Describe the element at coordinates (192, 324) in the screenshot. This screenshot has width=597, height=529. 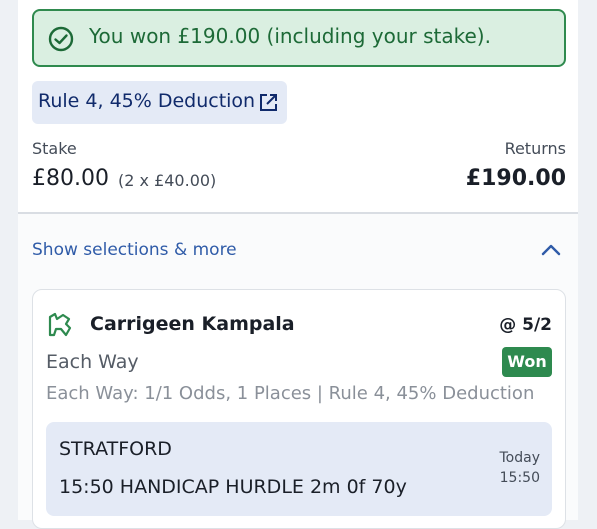
I see `selection-name: Carrigeen Kampala` at that location.